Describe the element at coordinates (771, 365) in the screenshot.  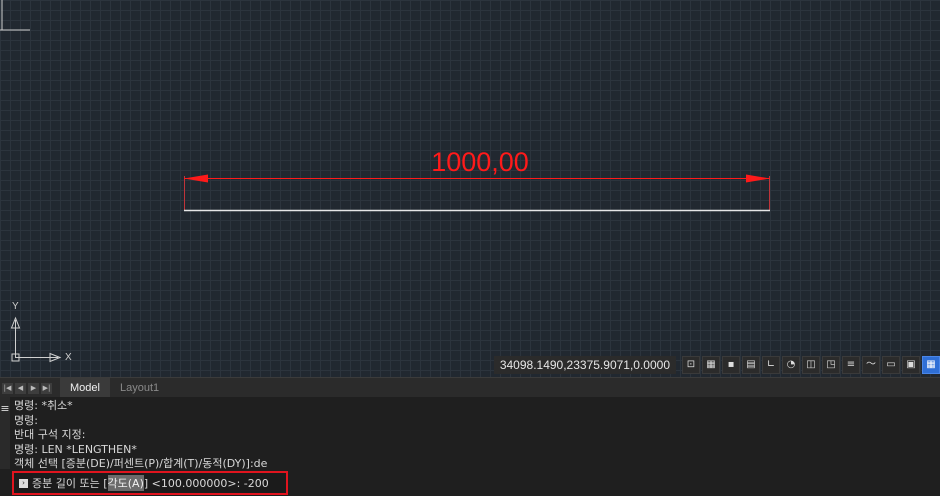
I see `ortho-mode-icon: ∟` at that location.